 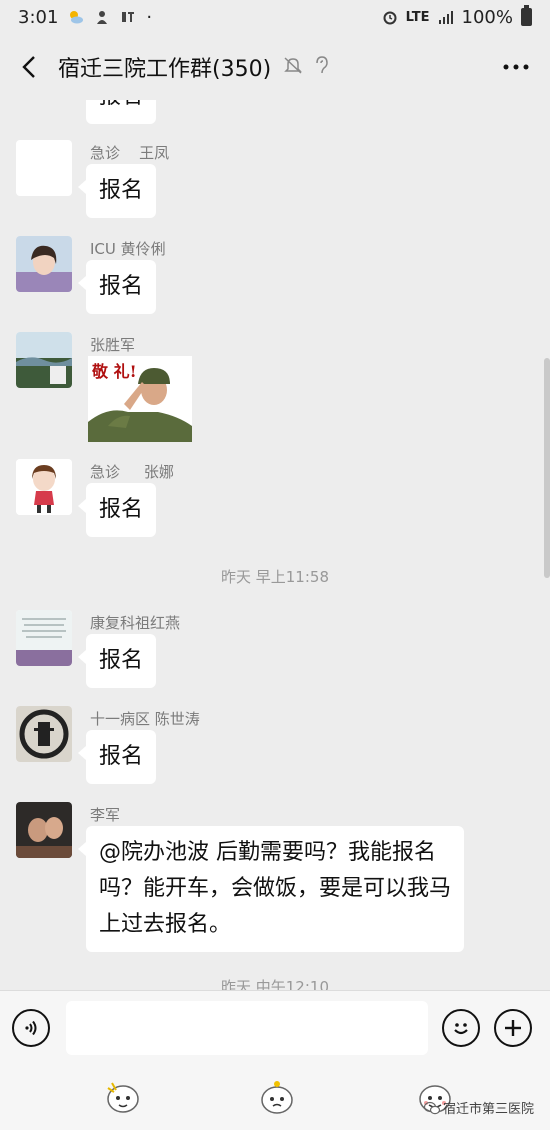 What do you see at coordinates (128, 249) in the screenshot?
I see `sender-name: ICU 黄伶俐` at bounding box center [128, 249].